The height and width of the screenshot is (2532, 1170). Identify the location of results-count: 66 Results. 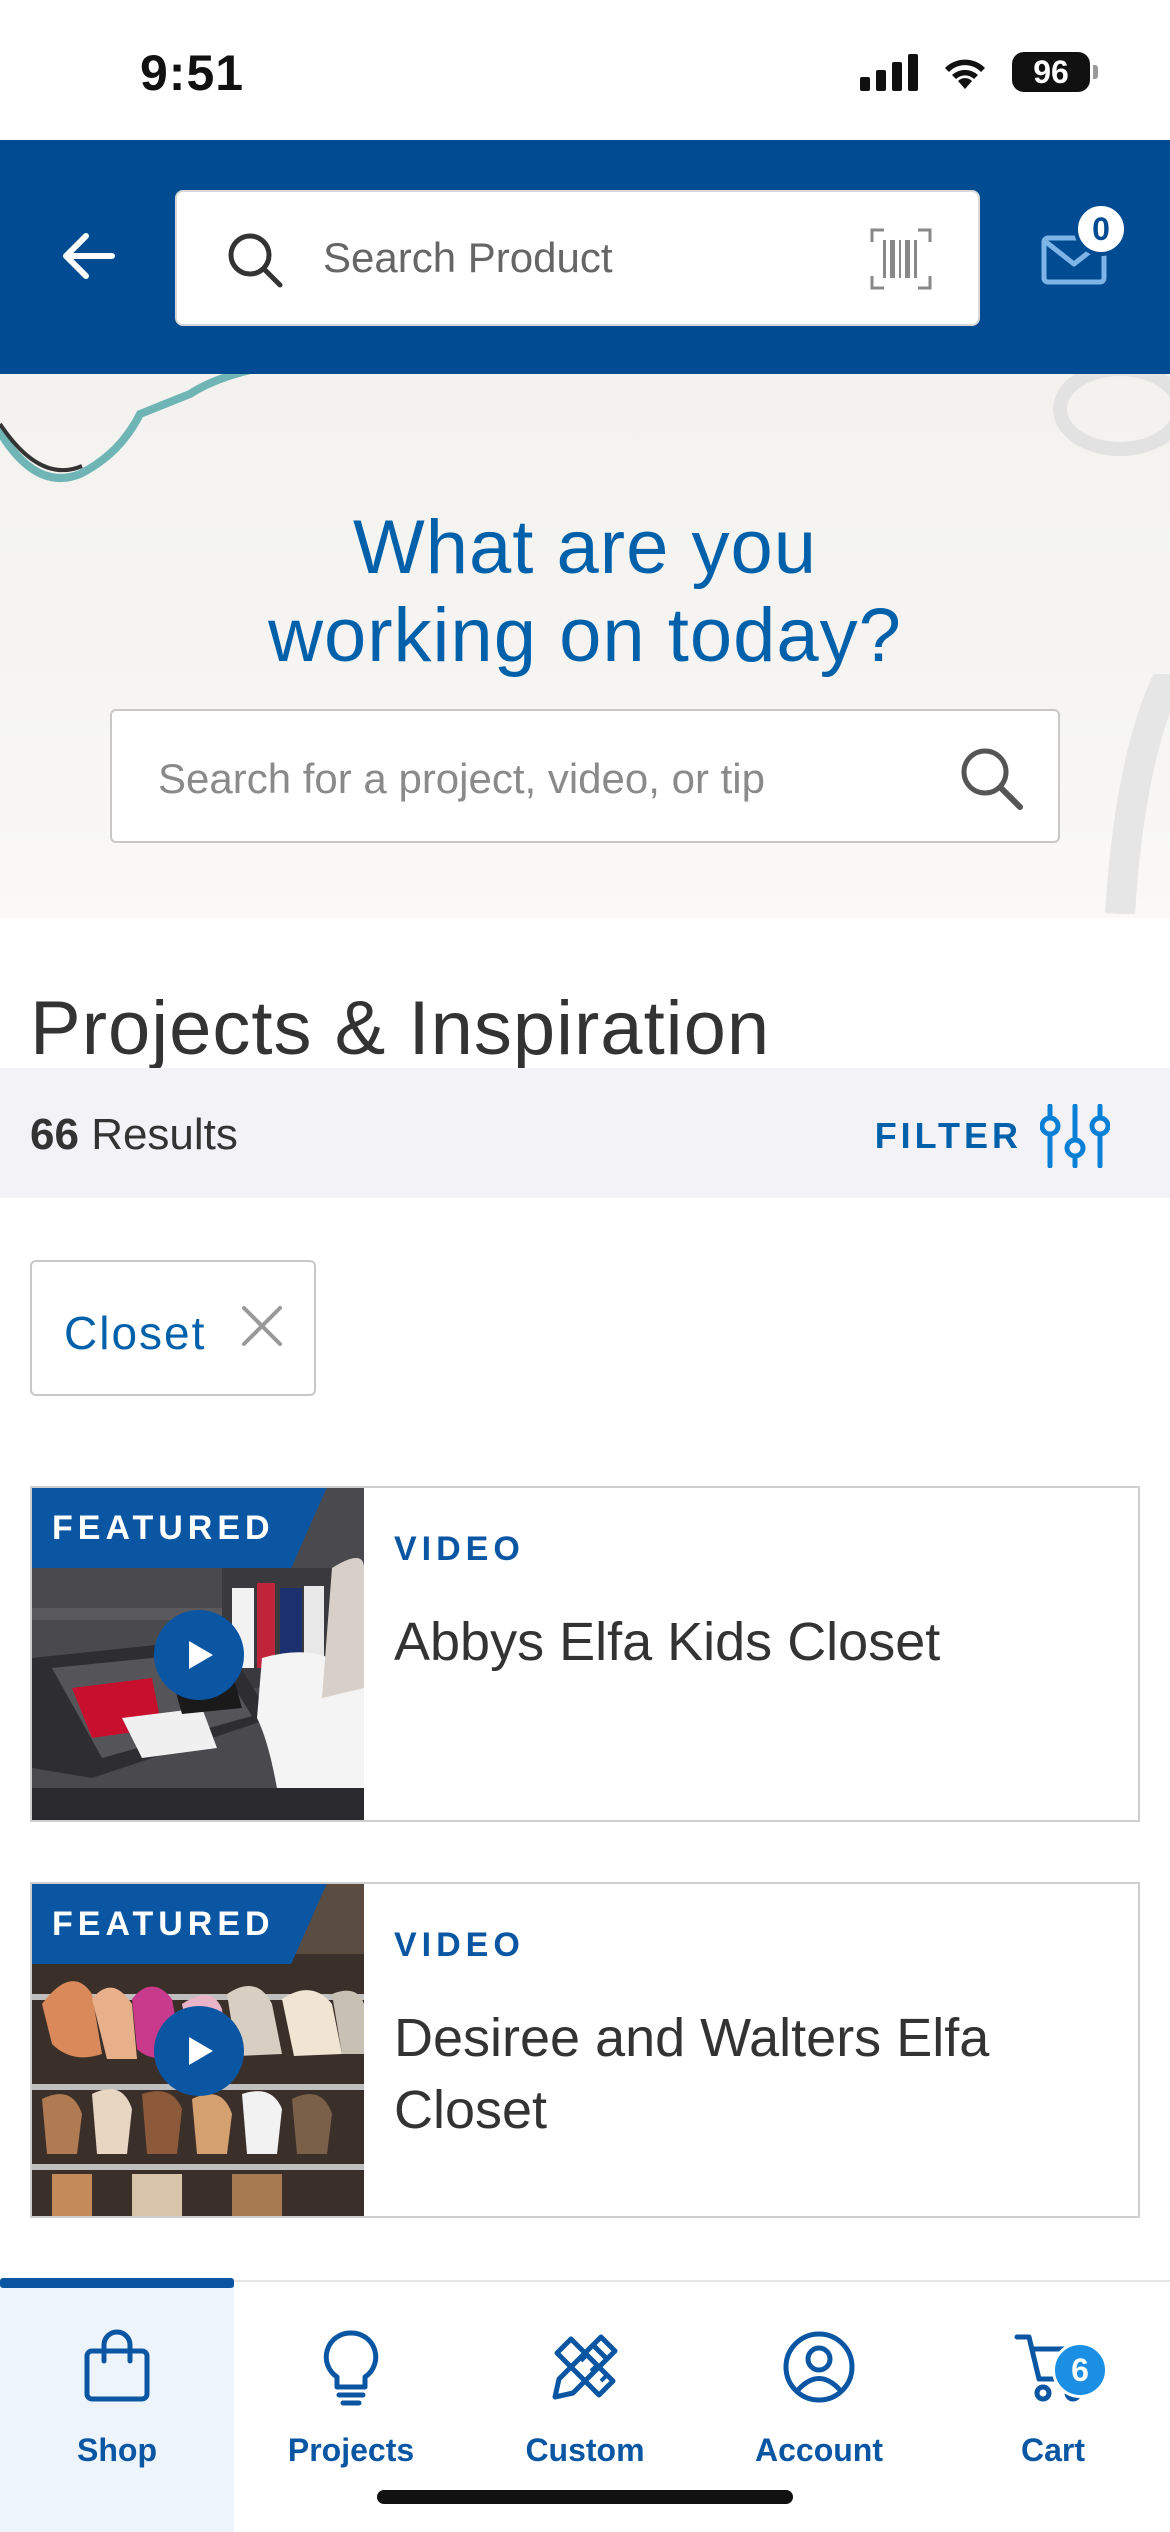
(134, 1135).